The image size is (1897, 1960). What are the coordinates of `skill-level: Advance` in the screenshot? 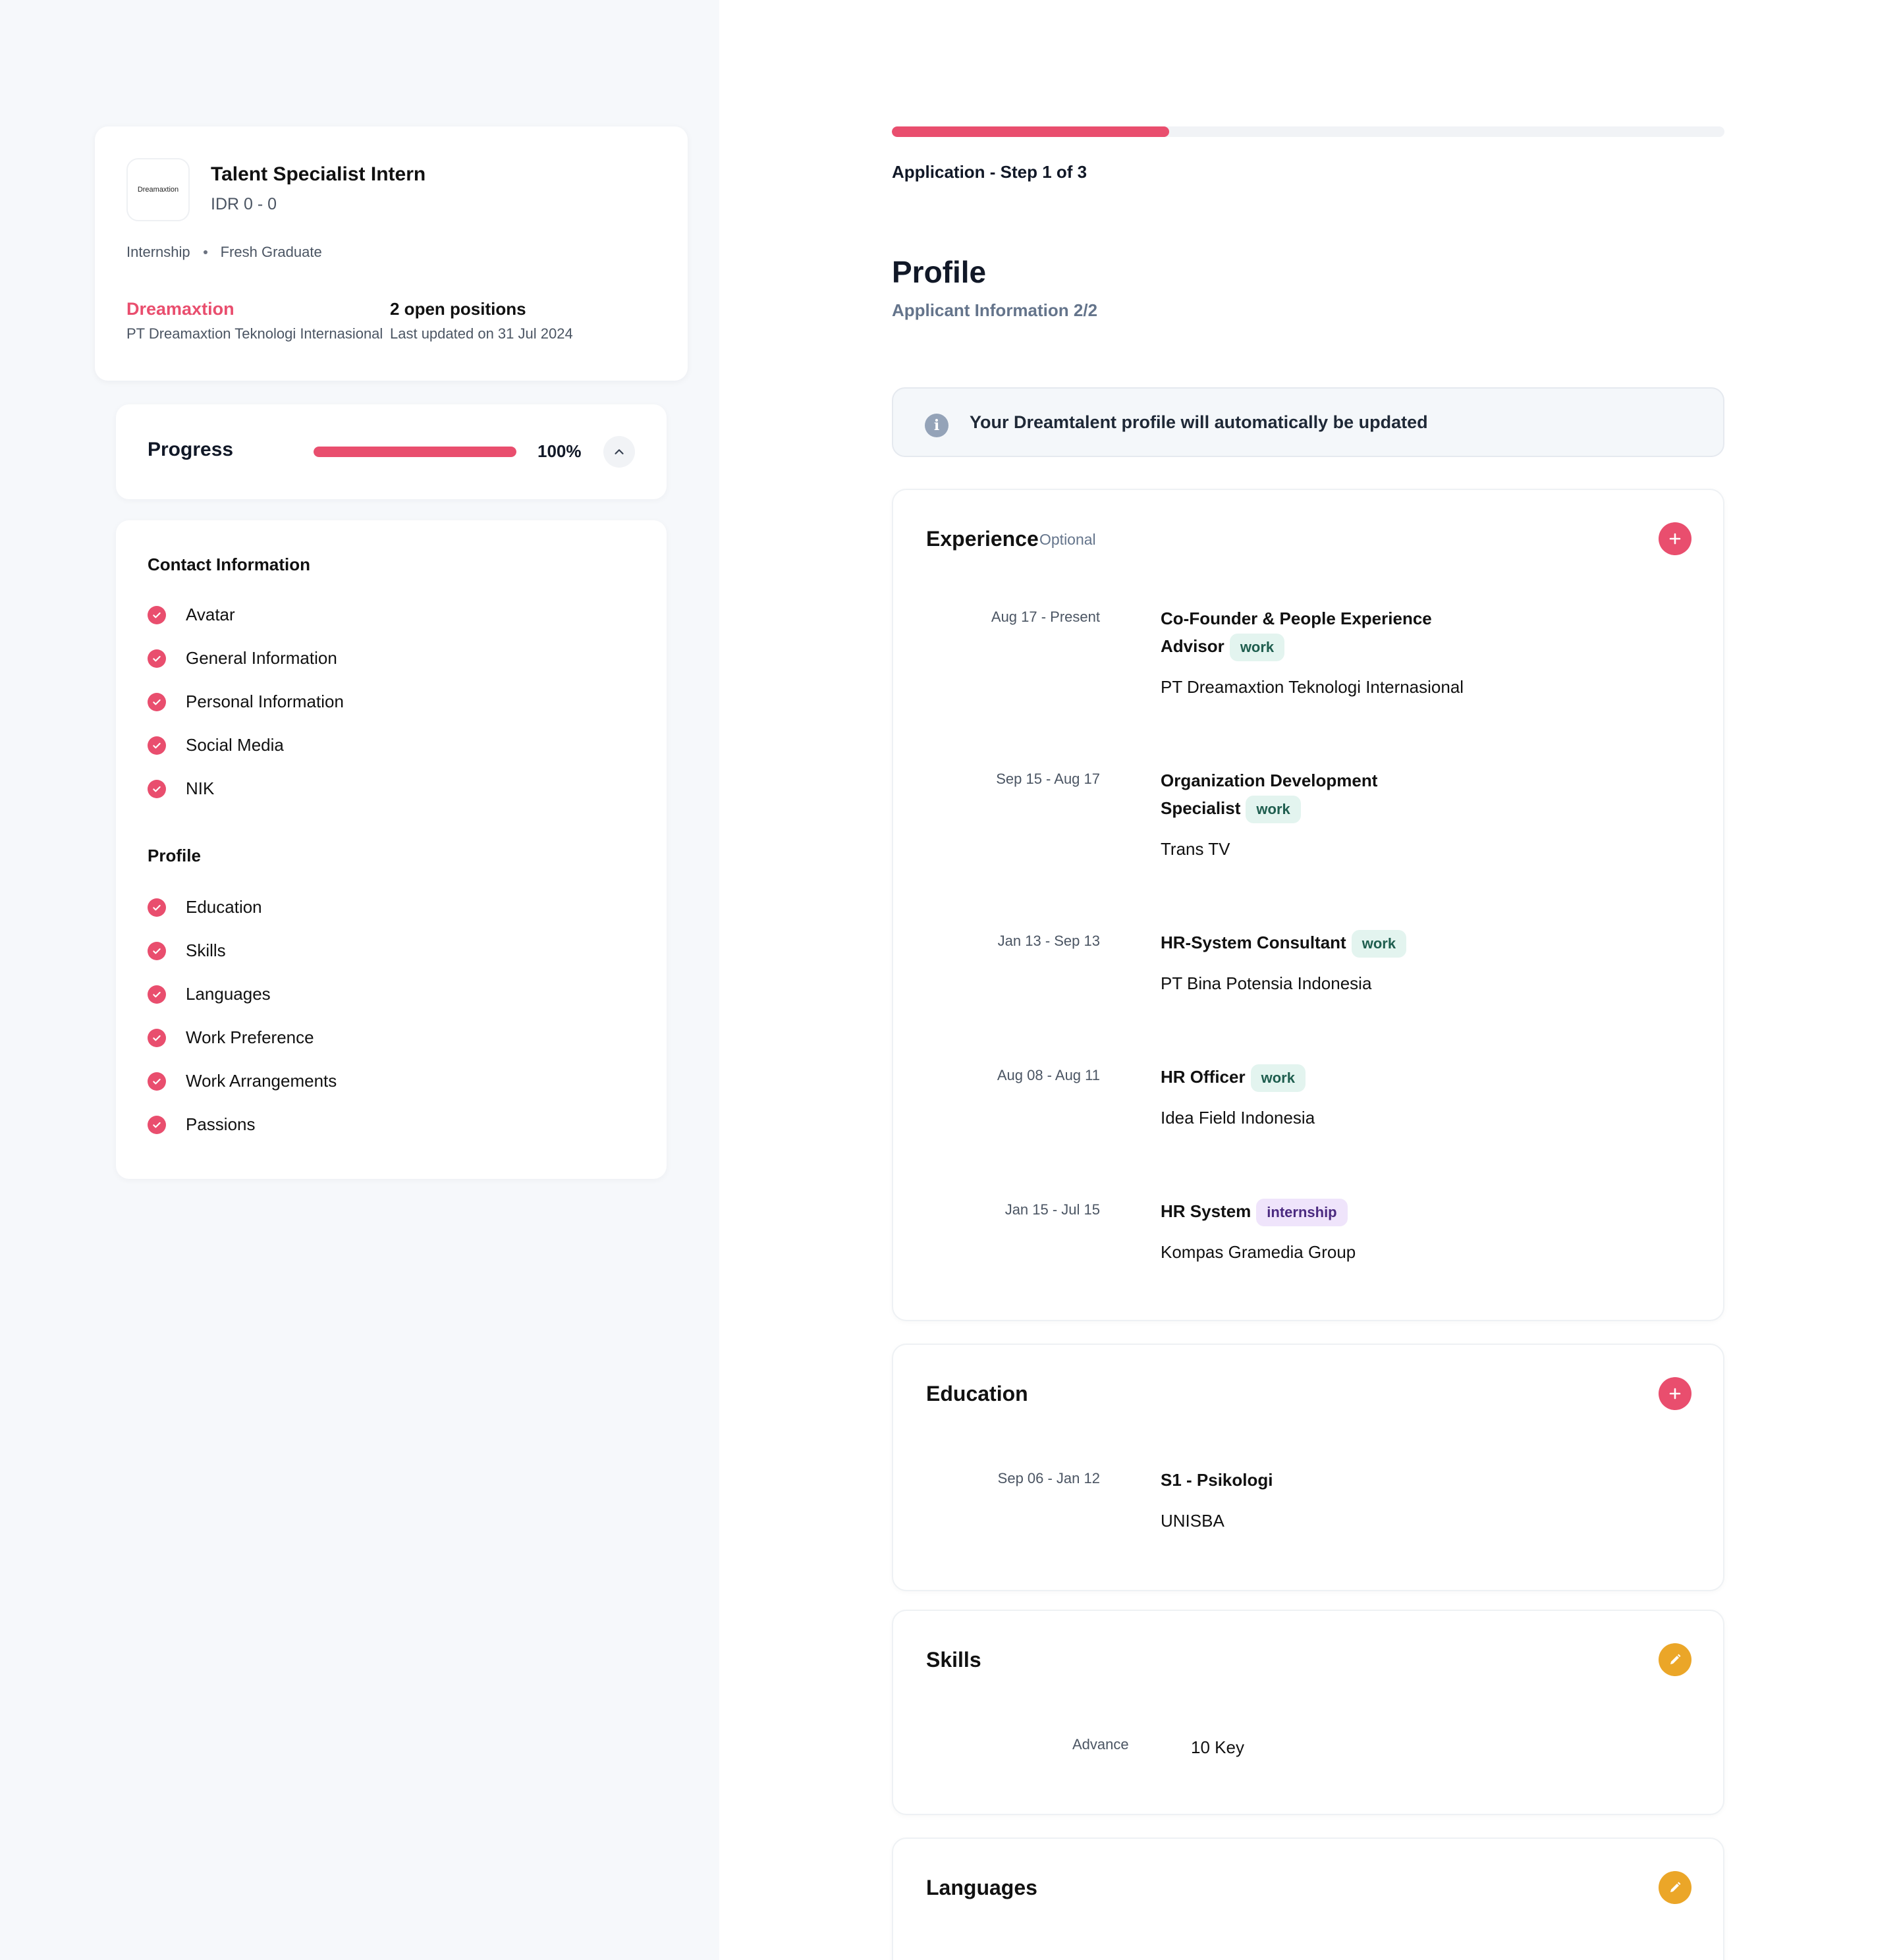 It's located at (1100, 1744).